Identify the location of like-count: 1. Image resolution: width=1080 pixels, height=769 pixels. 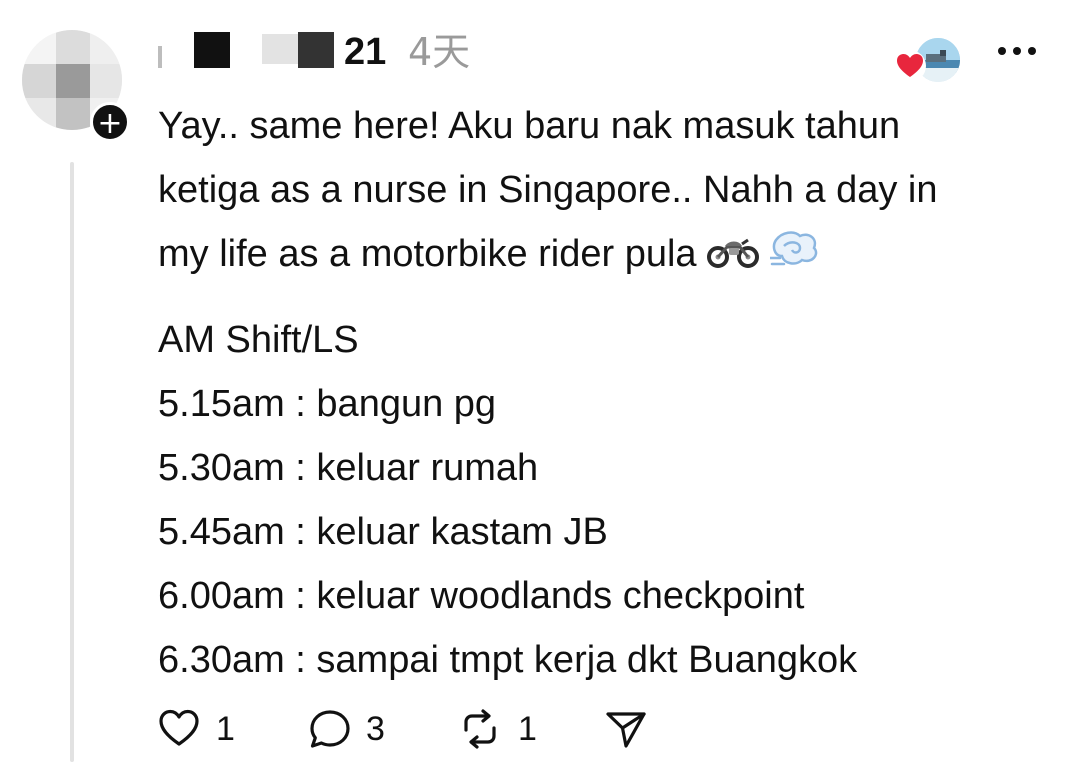
(225, 729).